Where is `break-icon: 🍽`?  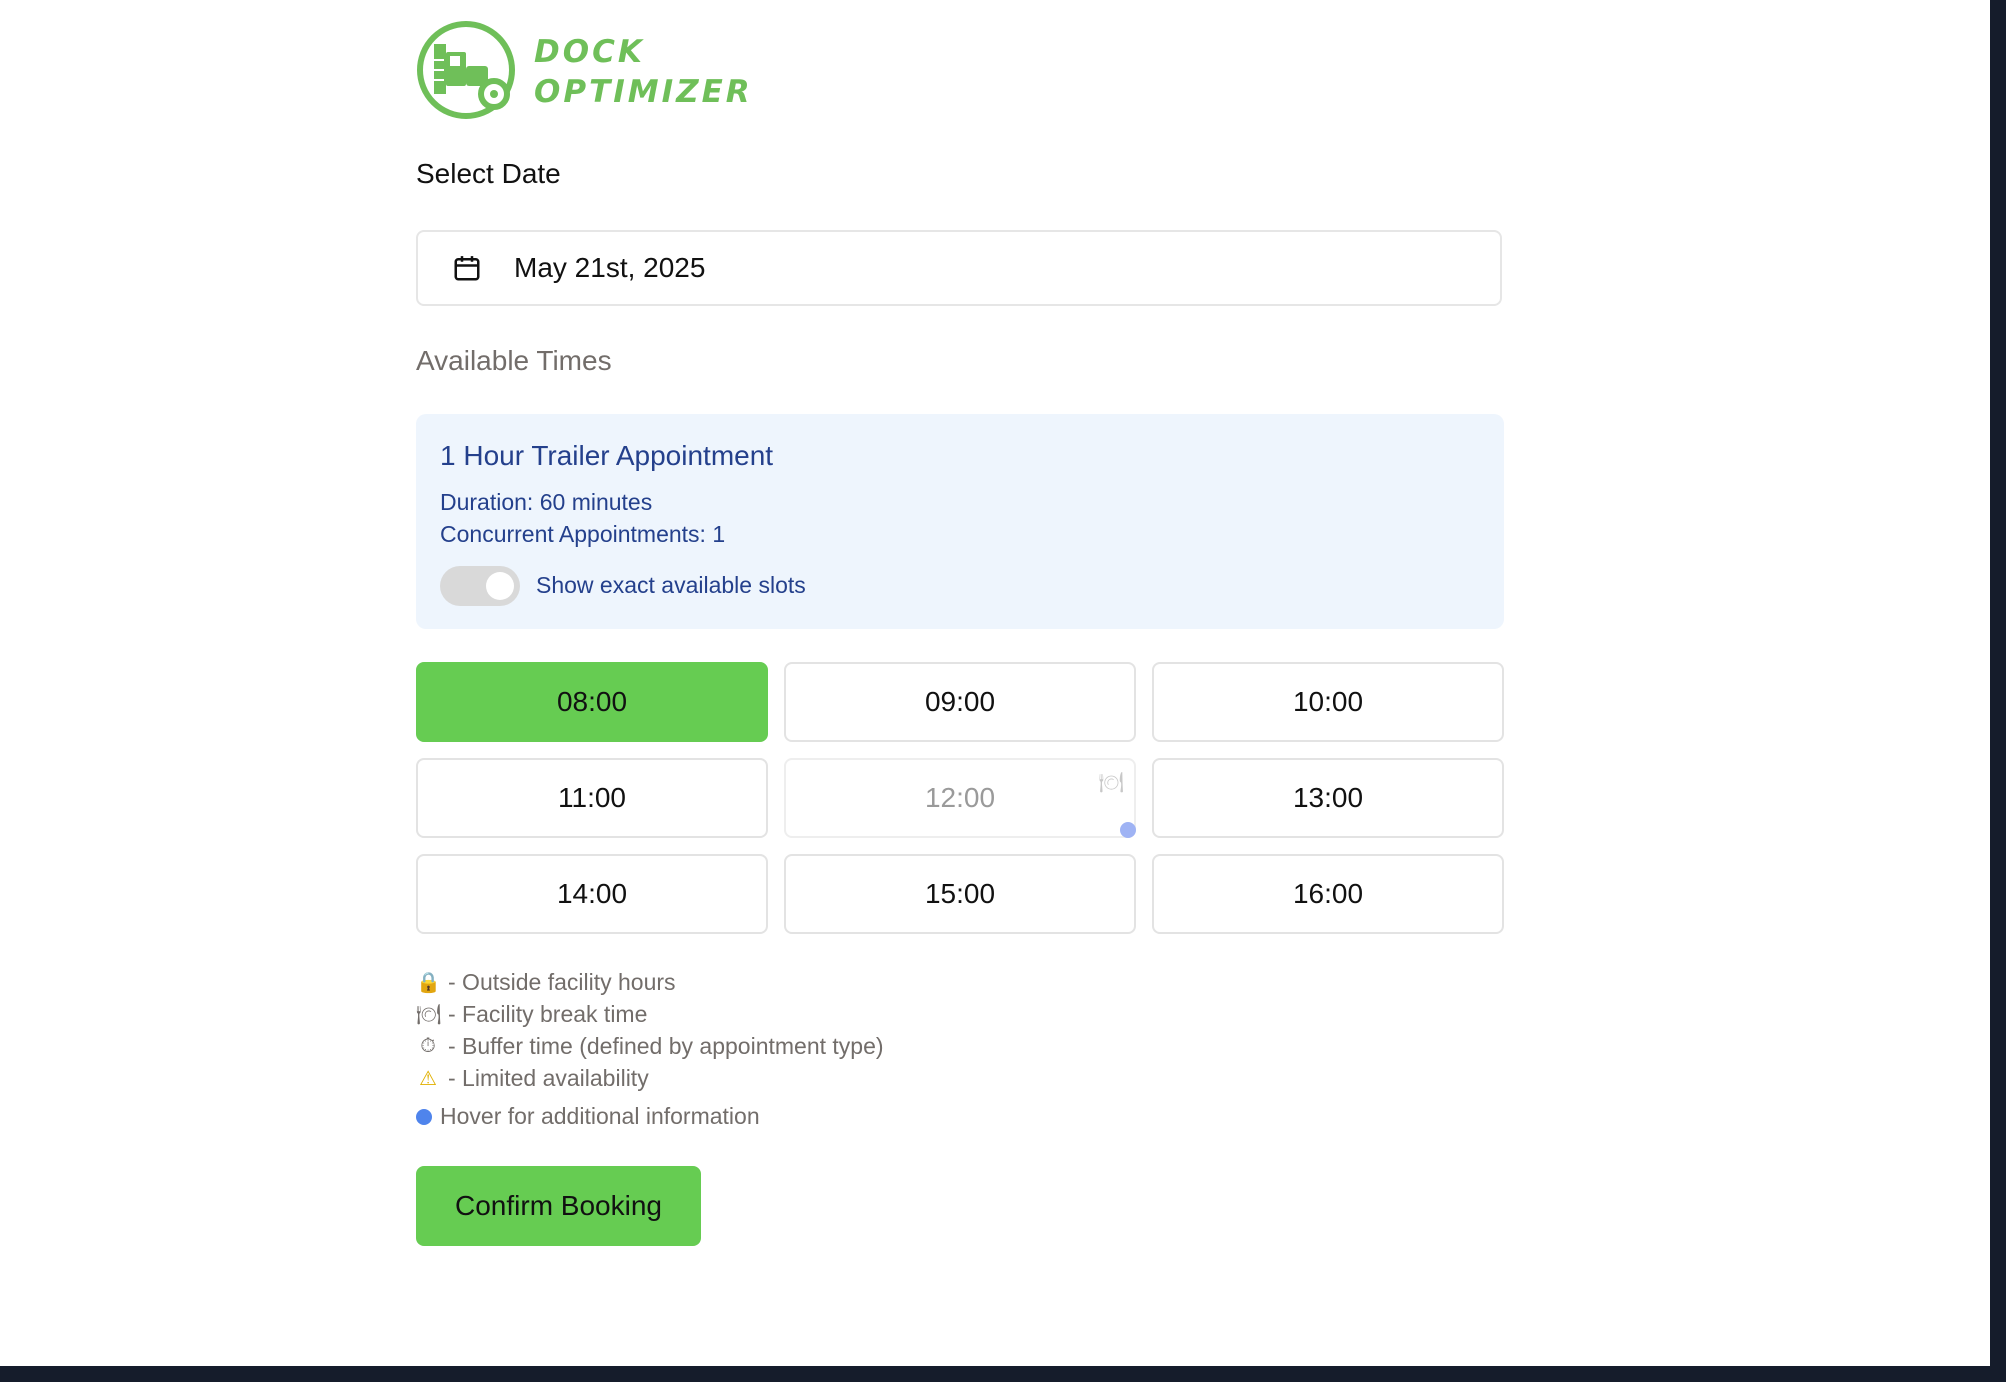 break-icon: 🍽 is located at coordinates (1111, 783).